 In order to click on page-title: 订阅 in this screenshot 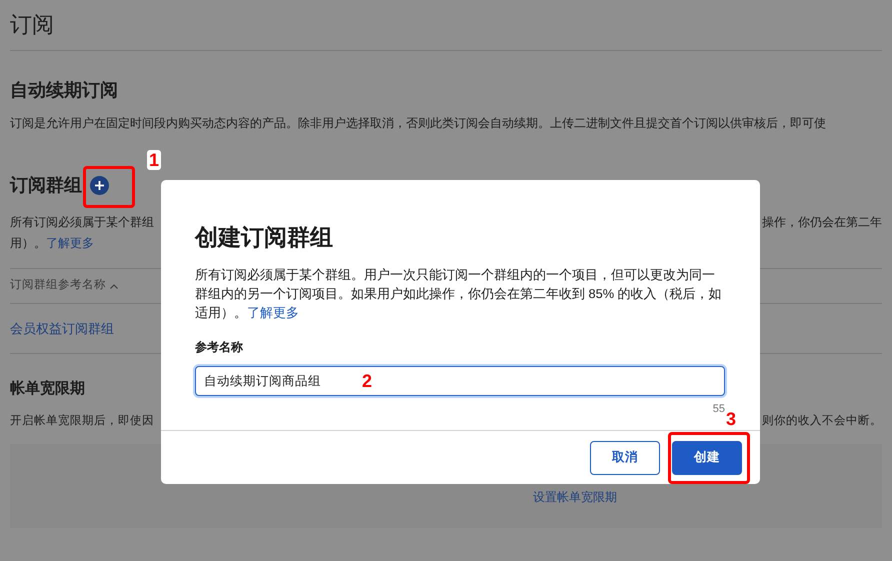, I will do `click(32, 25)`.